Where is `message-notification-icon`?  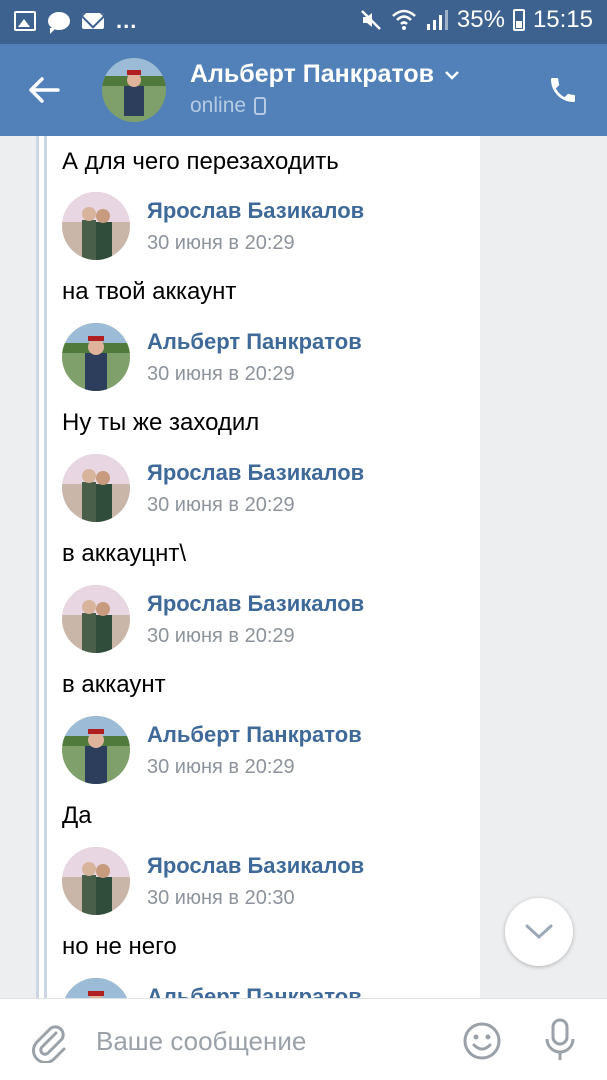 message-notification-icon is located at coordinates (59, 23).